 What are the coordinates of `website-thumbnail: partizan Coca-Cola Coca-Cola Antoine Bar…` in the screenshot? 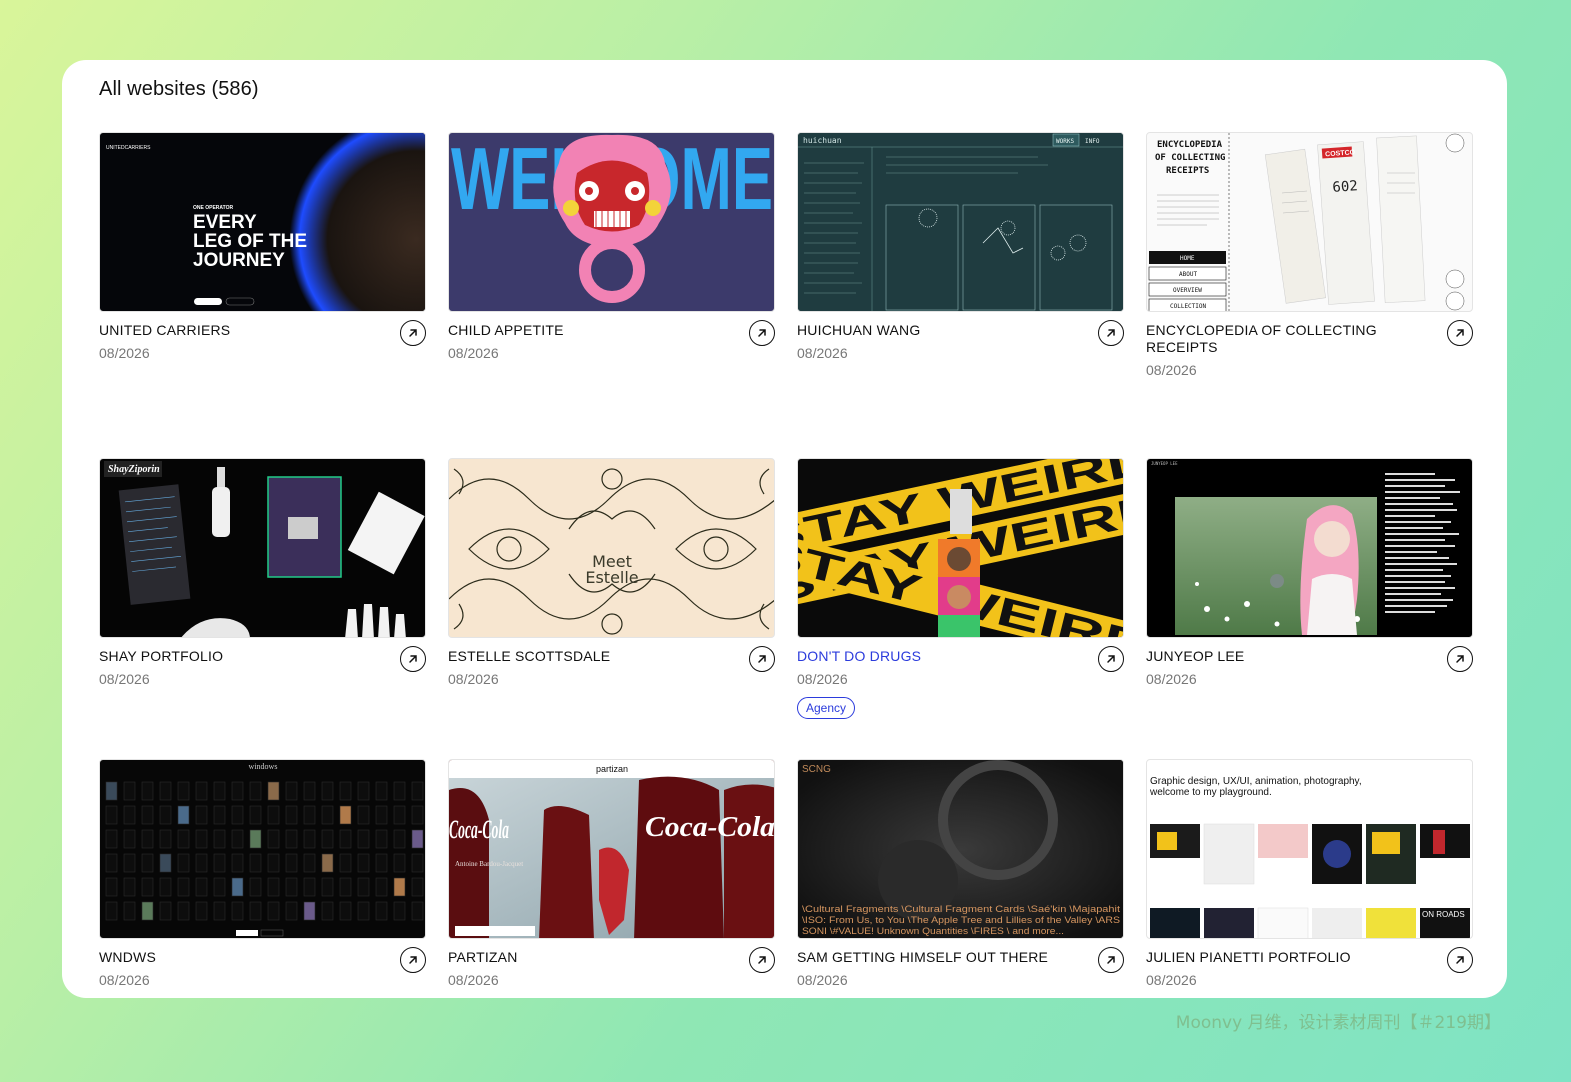 It's located at (611, 849).